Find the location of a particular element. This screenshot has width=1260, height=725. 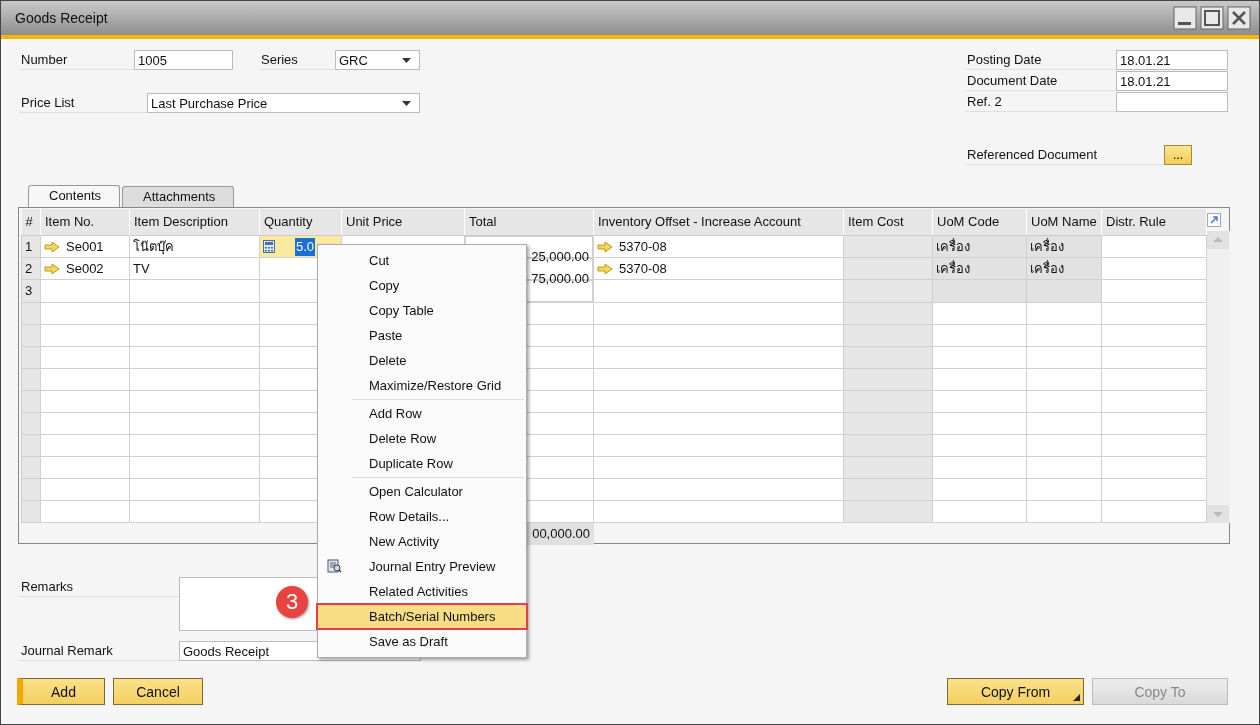

menu-item: Copy is located at coordinates (422, 285).